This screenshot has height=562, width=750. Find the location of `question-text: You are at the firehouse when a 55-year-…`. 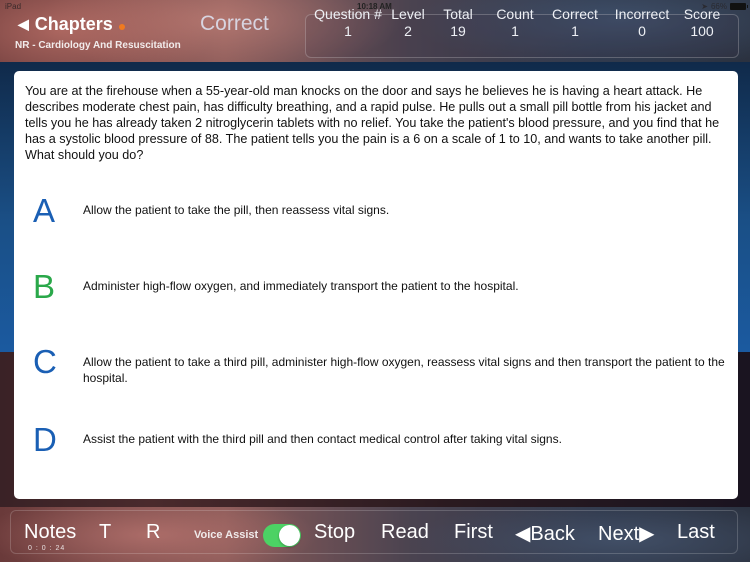

question-text: You are at the firehouse when a 55-year-… is located at coordinates (372, 123).